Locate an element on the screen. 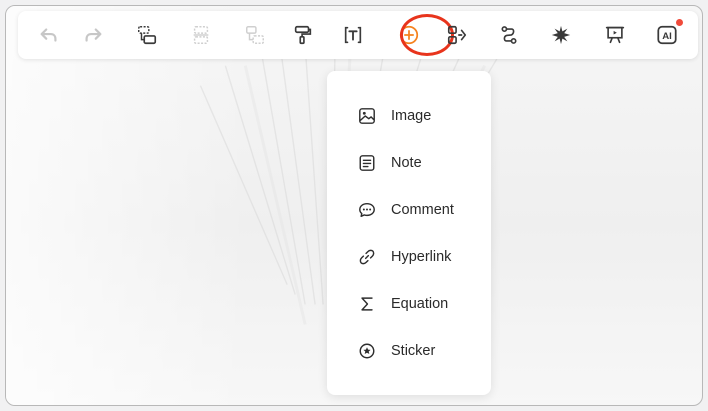 This screenshot has width=708, height=411. menu-item-label: Sticker is located at coordinates (413, 351).